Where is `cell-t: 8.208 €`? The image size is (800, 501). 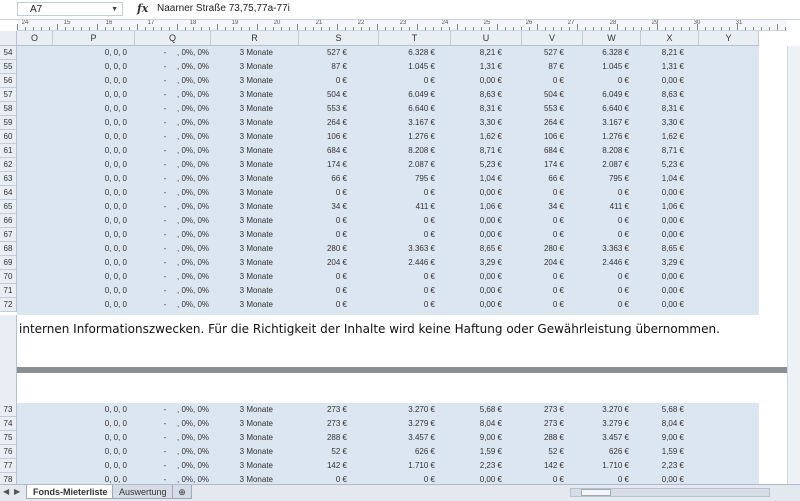
cell-t: 8.208 € is located at coordinates (407, 151).